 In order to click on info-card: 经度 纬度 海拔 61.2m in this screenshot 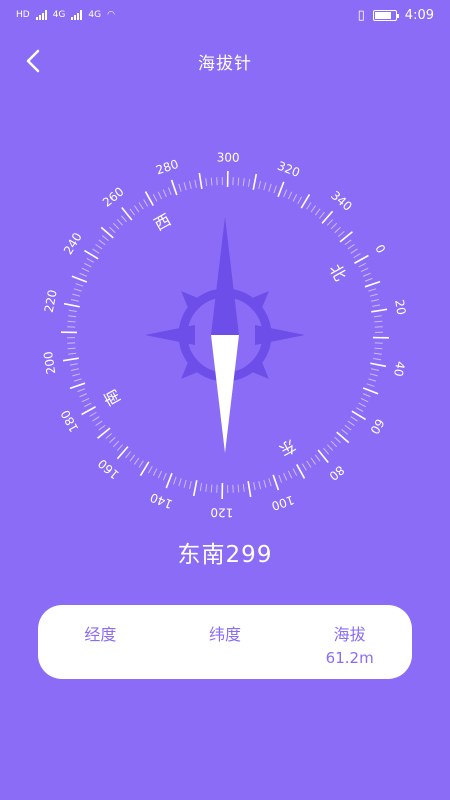, I will do `click(225, 642)`.